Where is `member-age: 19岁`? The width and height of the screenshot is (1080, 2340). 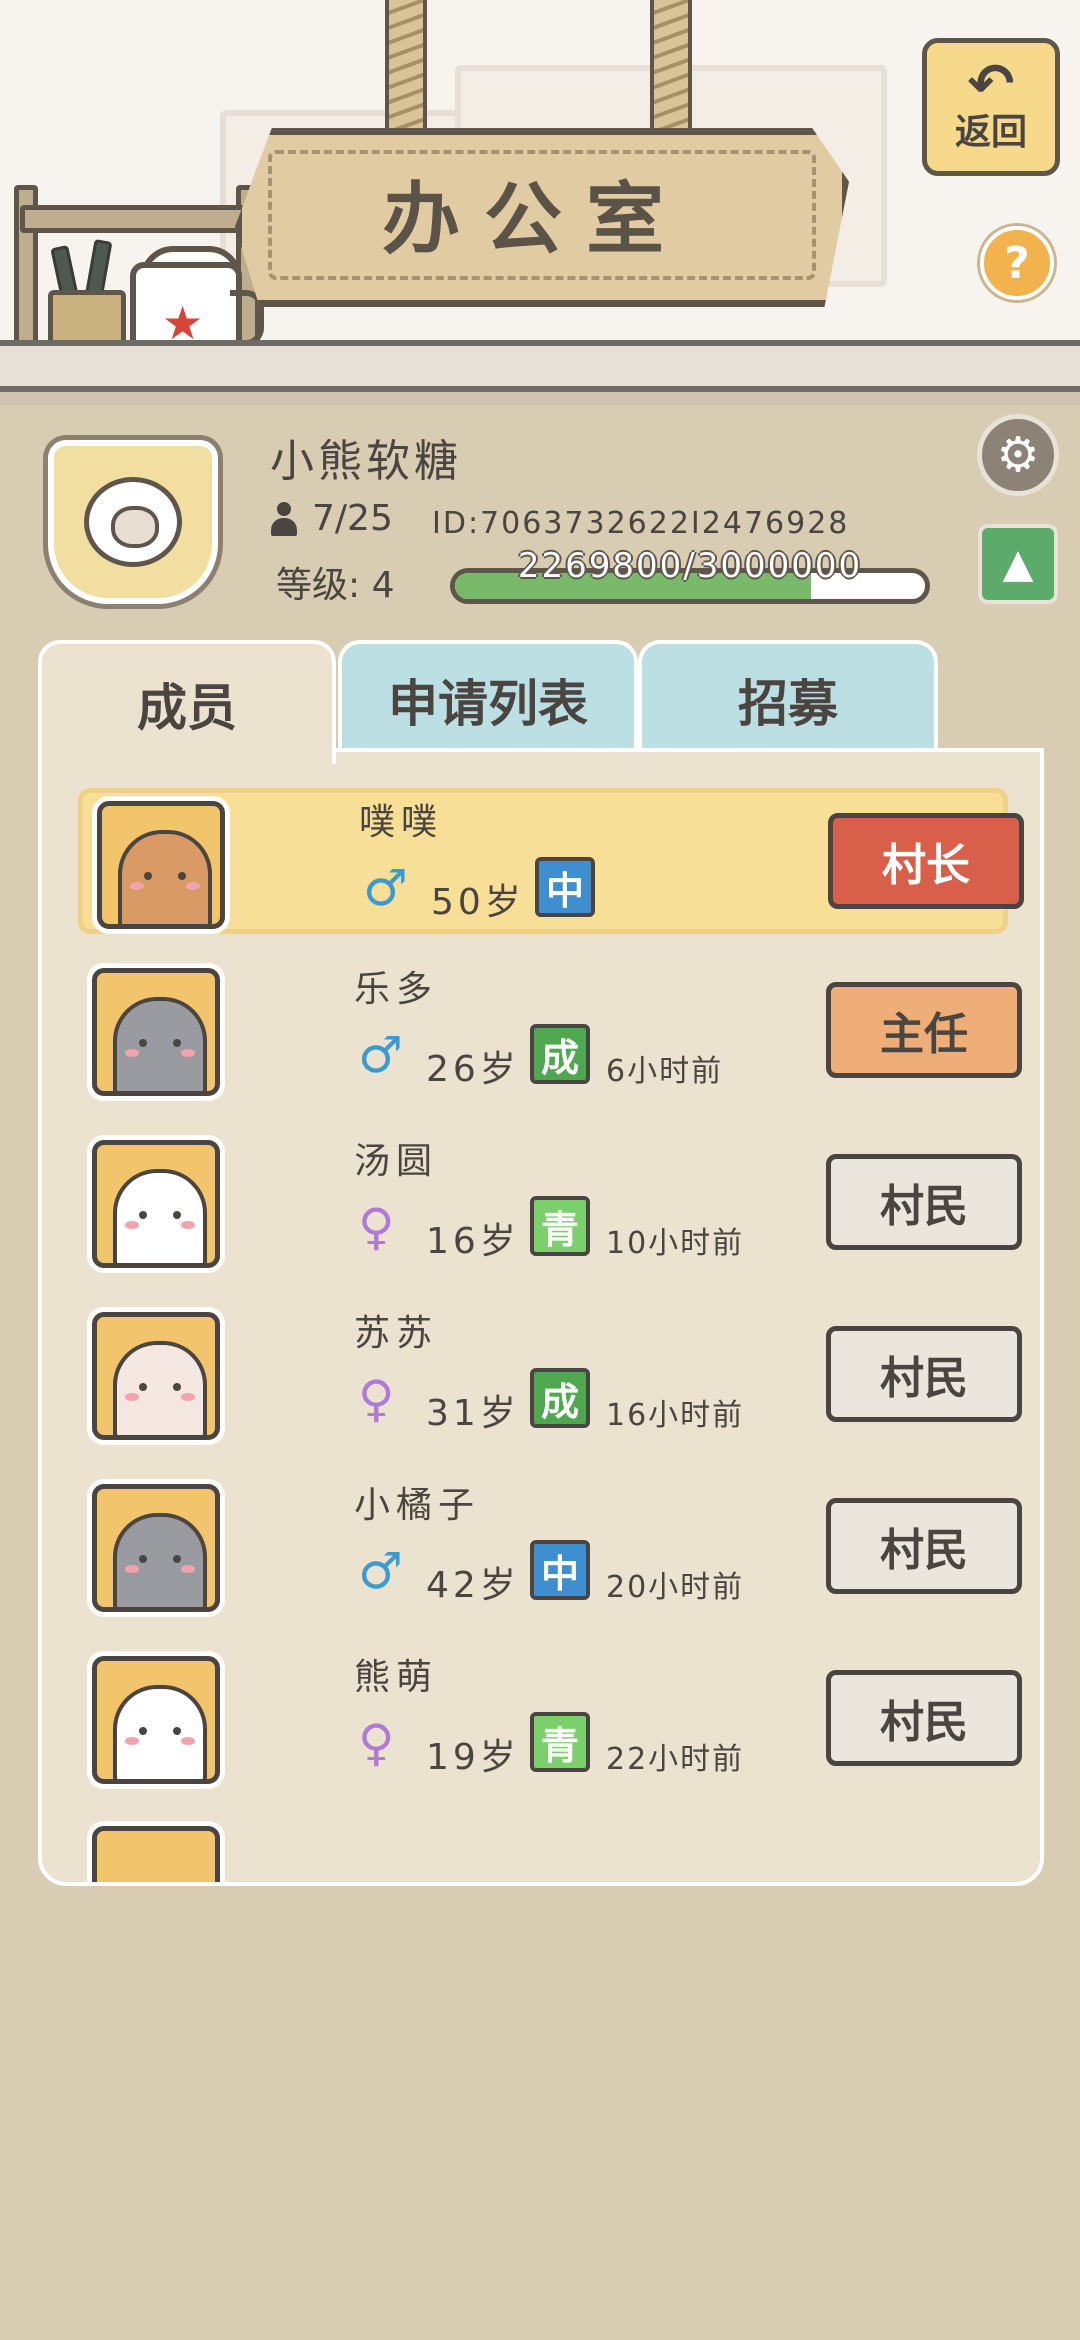
member-age: 19岁 is located at coordinates (473, 1757).